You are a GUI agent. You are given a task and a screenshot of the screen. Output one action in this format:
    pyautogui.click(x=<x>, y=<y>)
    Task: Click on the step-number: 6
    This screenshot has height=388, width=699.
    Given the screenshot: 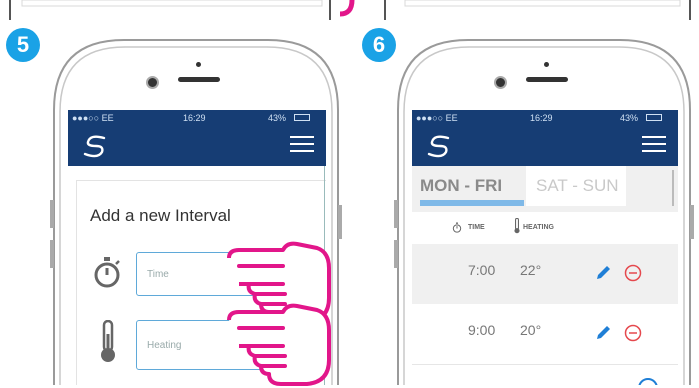 What is the action you would take?
    pyautogui.click(x=379, y=44)
    